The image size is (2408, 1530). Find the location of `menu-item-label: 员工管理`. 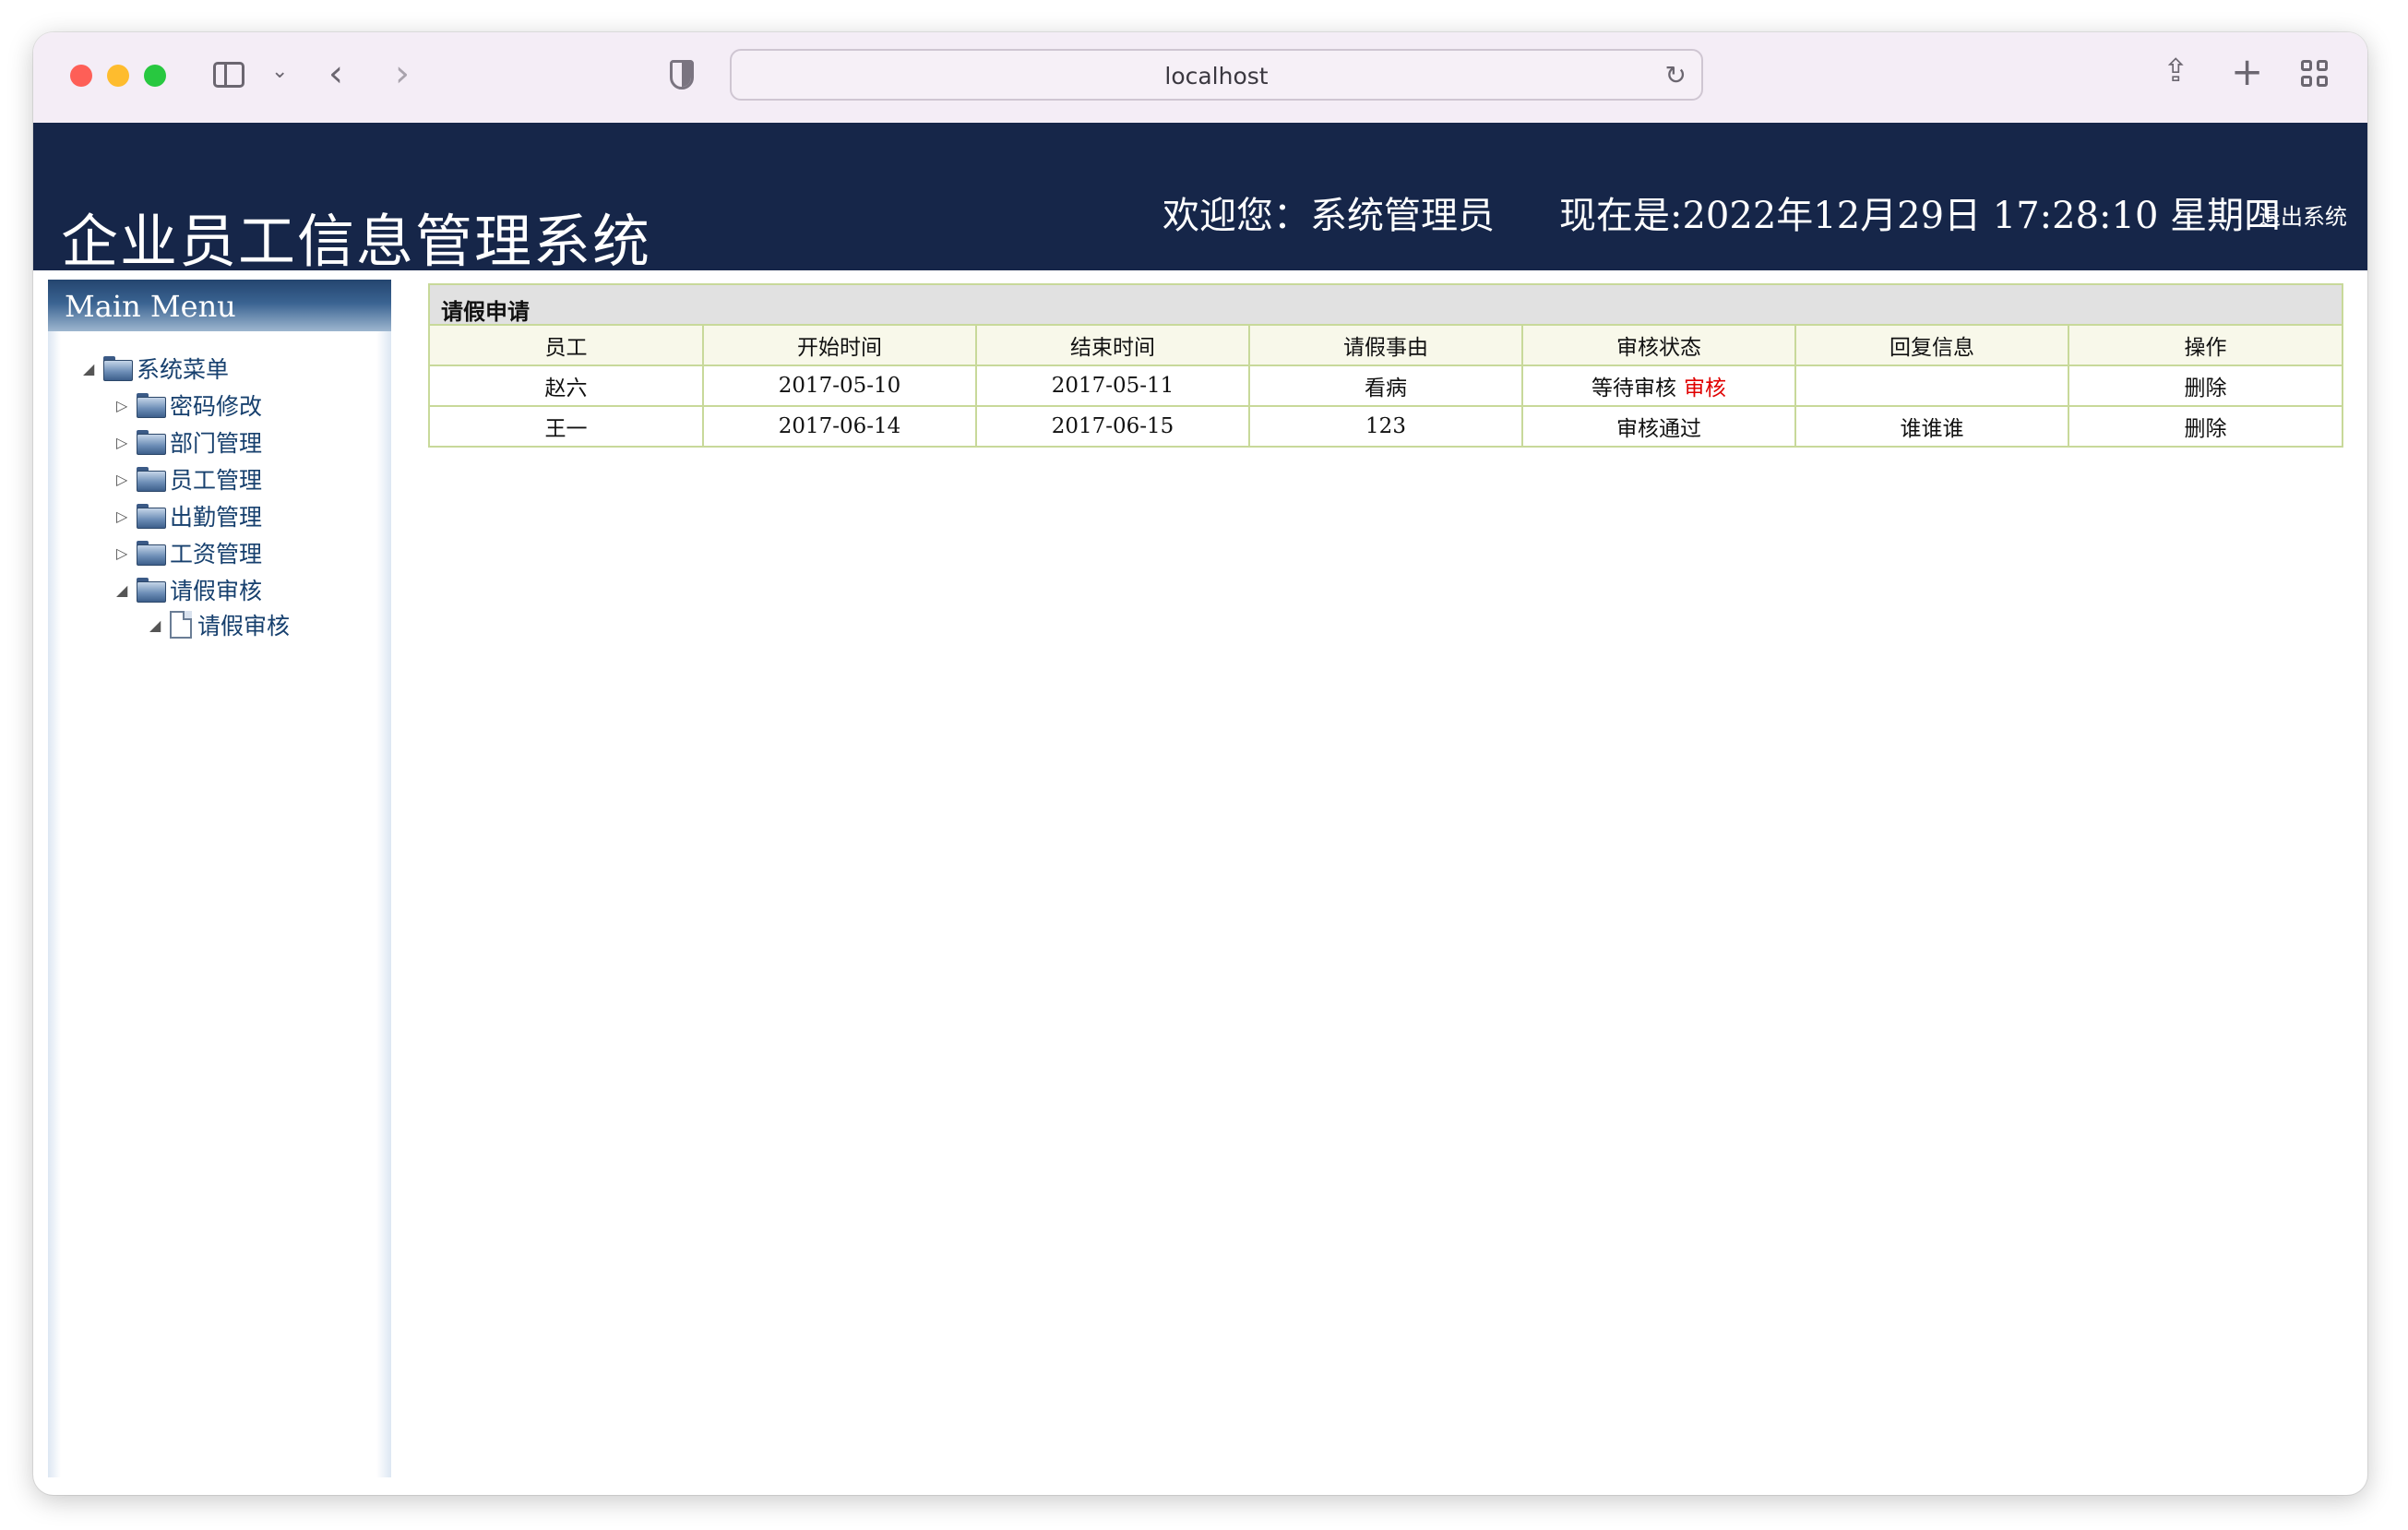

menu-item-label: 员工管理 is located at coordinates (216, 480).